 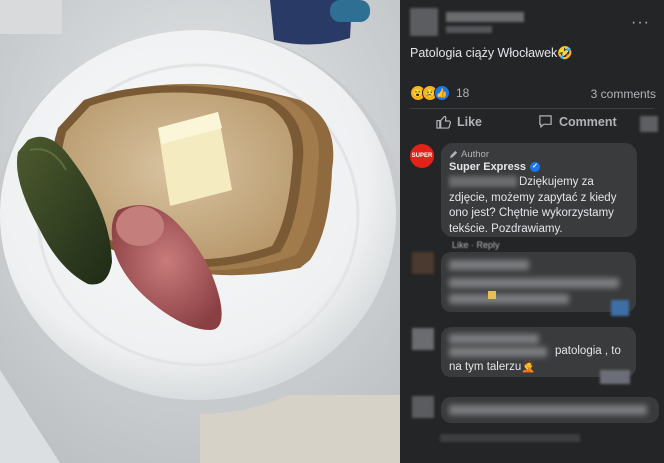 What do you see at coordinates (623, 94) in the screenshot?
I see `comments-count-link: 3 comments` at bounding box center [623, 94].